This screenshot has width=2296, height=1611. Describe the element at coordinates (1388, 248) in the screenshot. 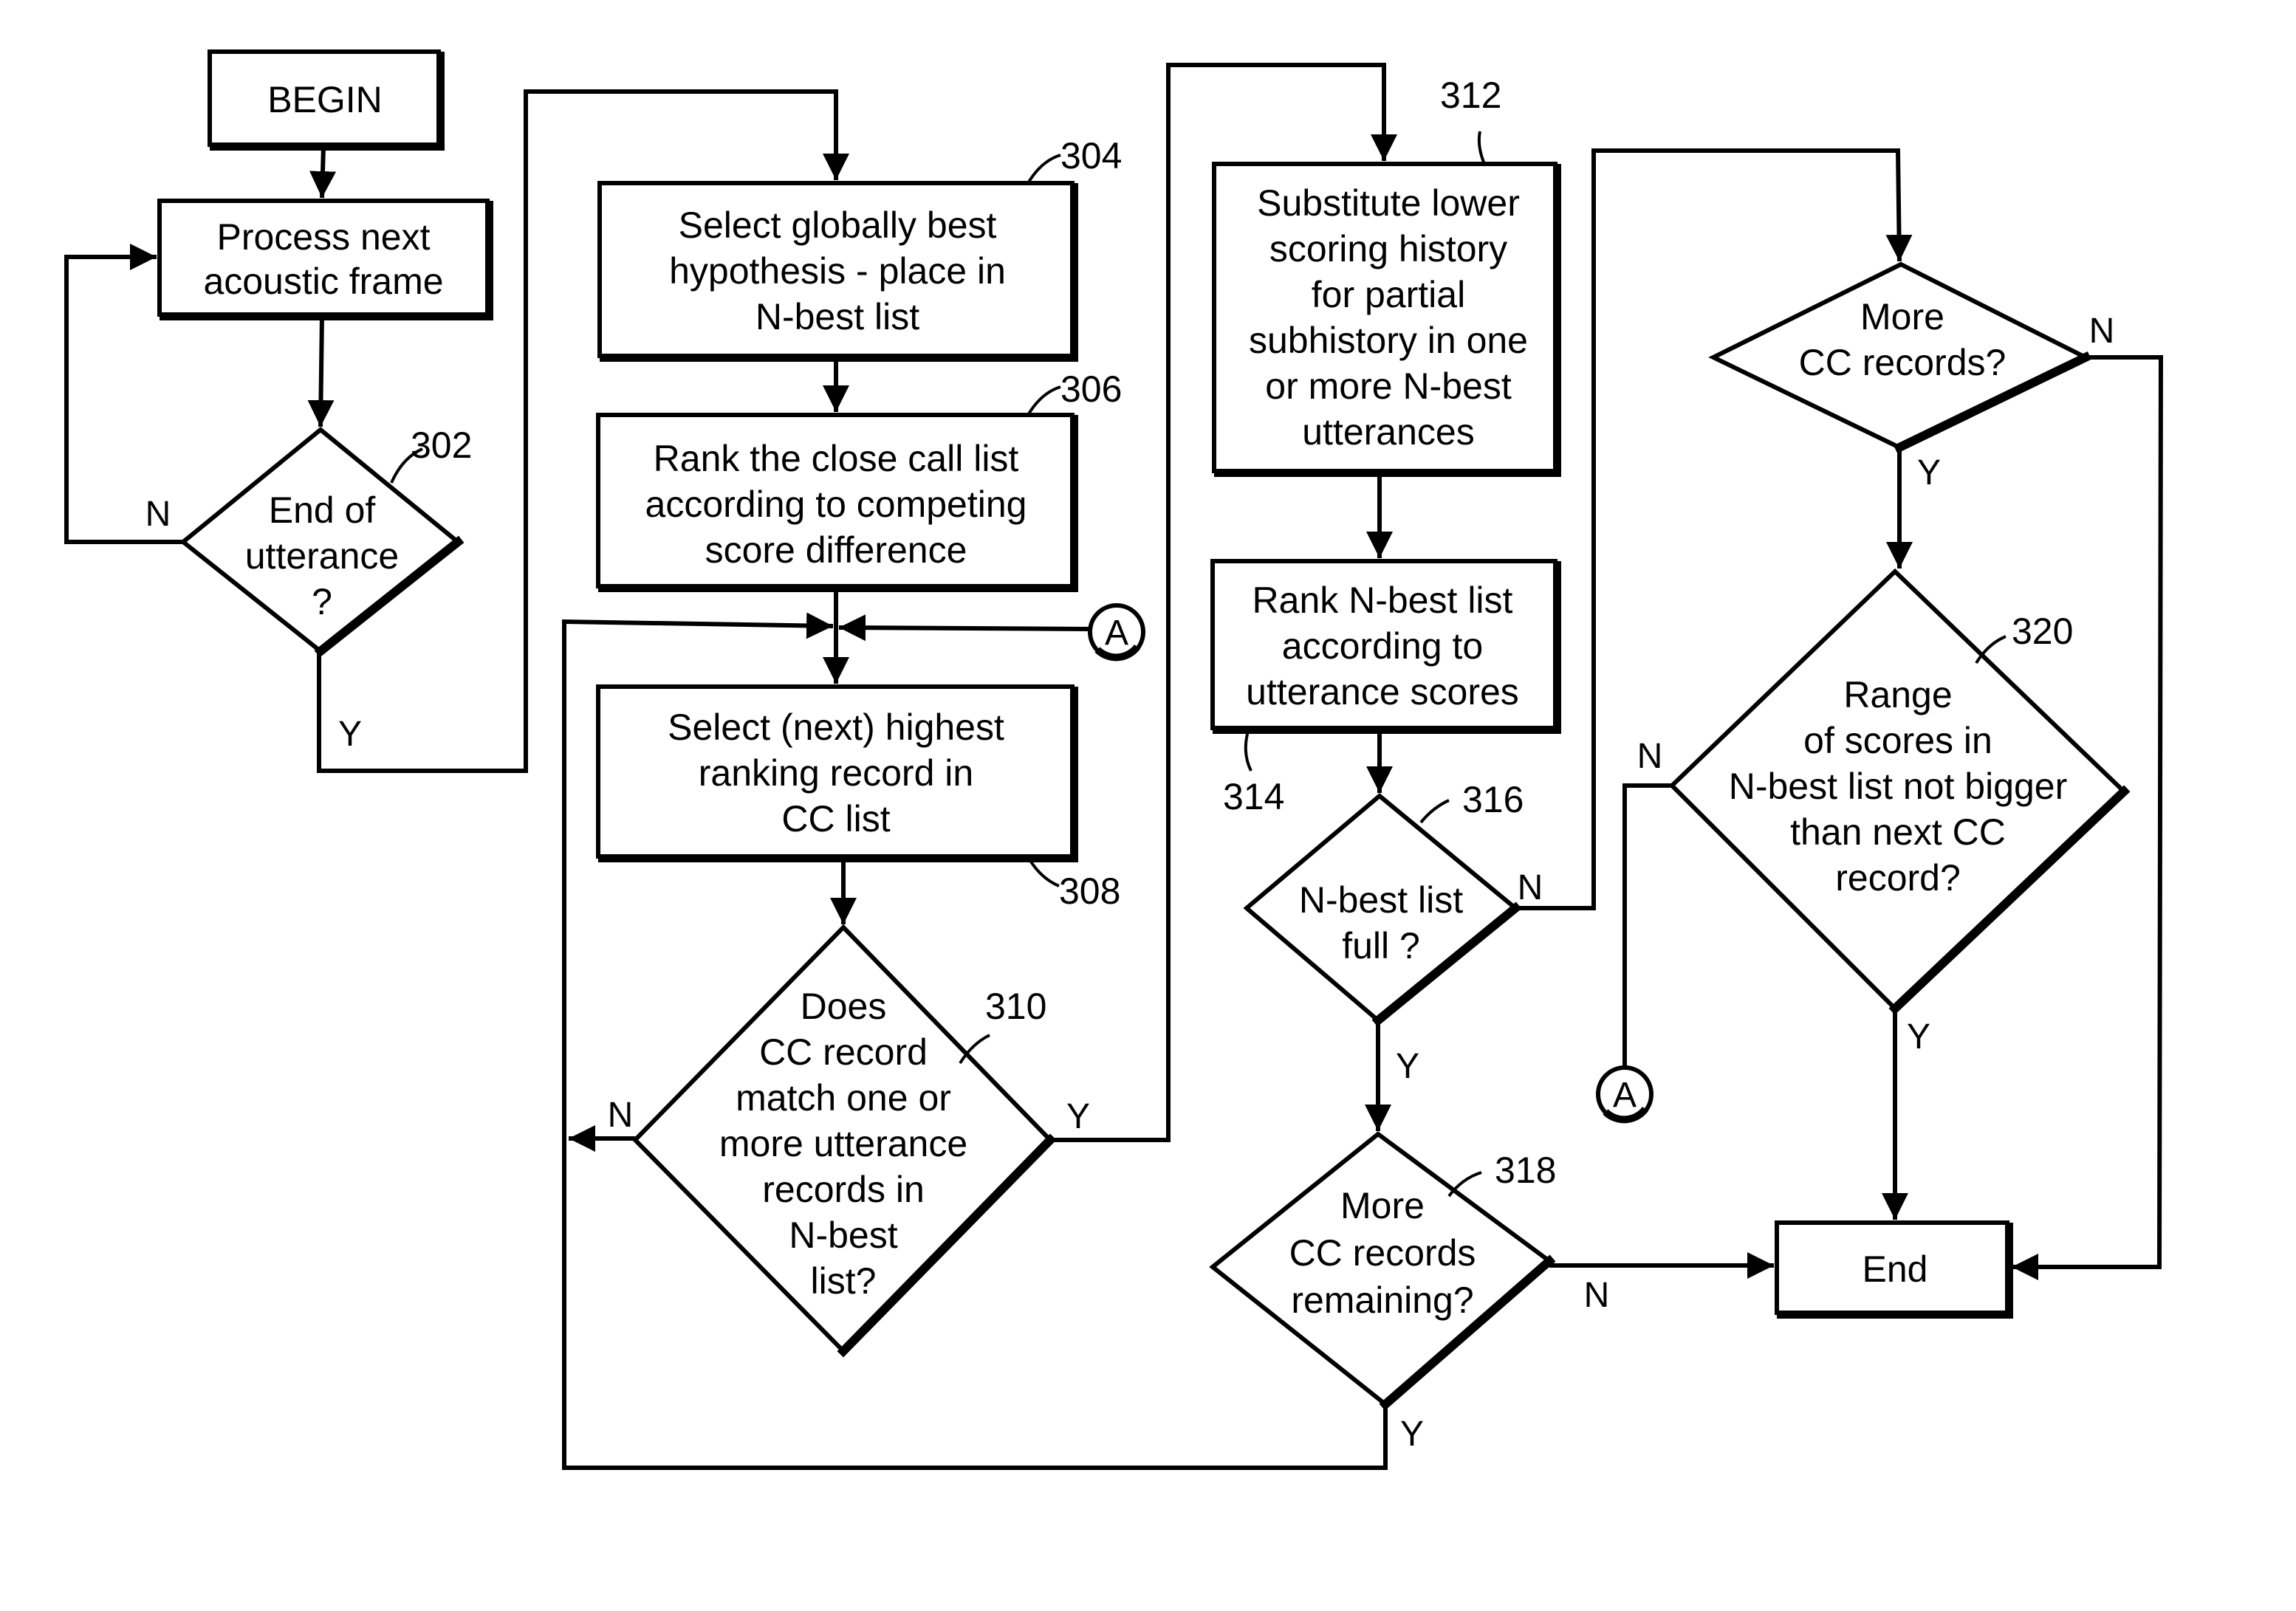

I see `label-line: scoring history` at that location.